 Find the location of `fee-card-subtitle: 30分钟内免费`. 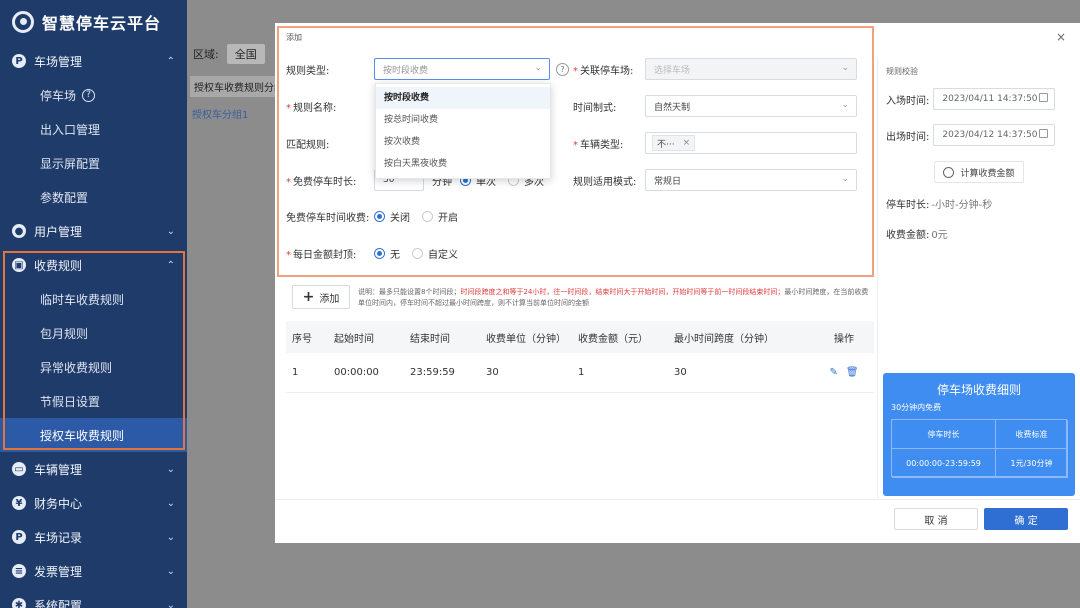

fee-card-subtitle: 30分钟内免费 is located at coordinates (916, 407).